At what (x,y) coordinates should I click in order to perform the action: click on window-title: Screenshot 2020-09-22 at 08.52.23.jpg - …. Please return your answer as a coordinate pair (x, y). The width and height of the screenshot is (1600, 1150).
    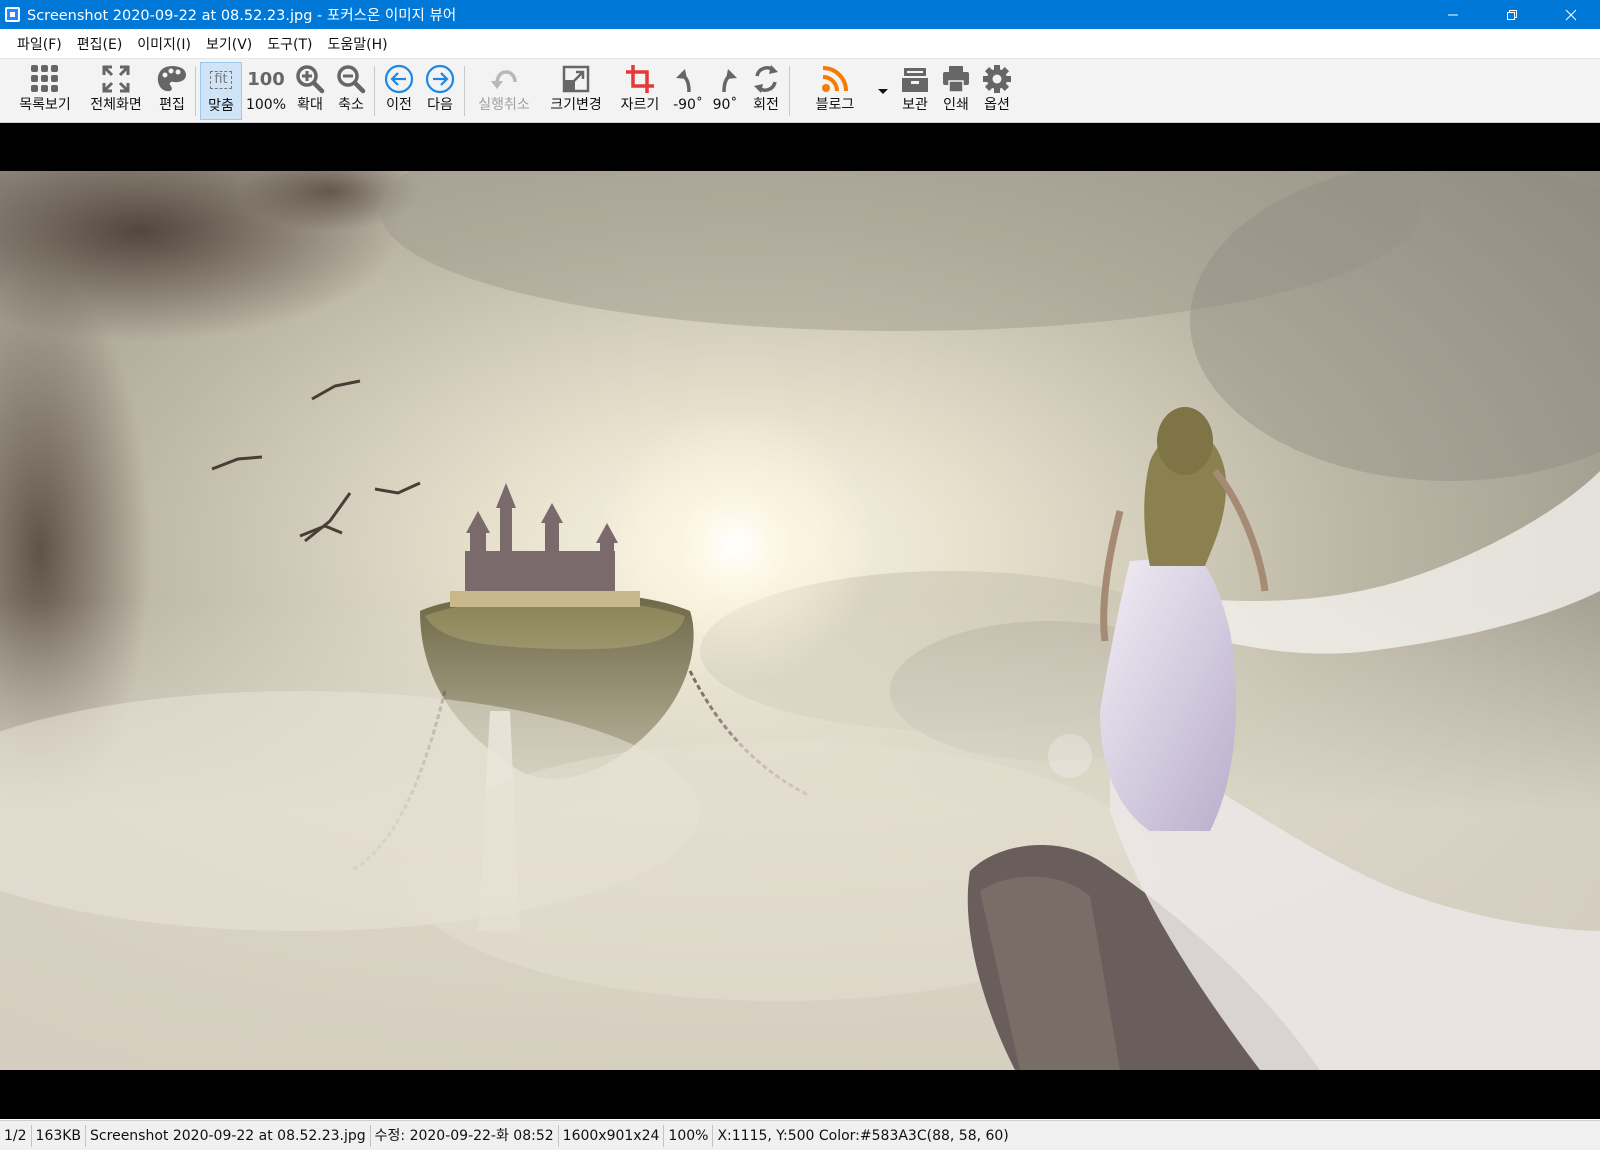
    Looking at the image, I should click on (242, 16).